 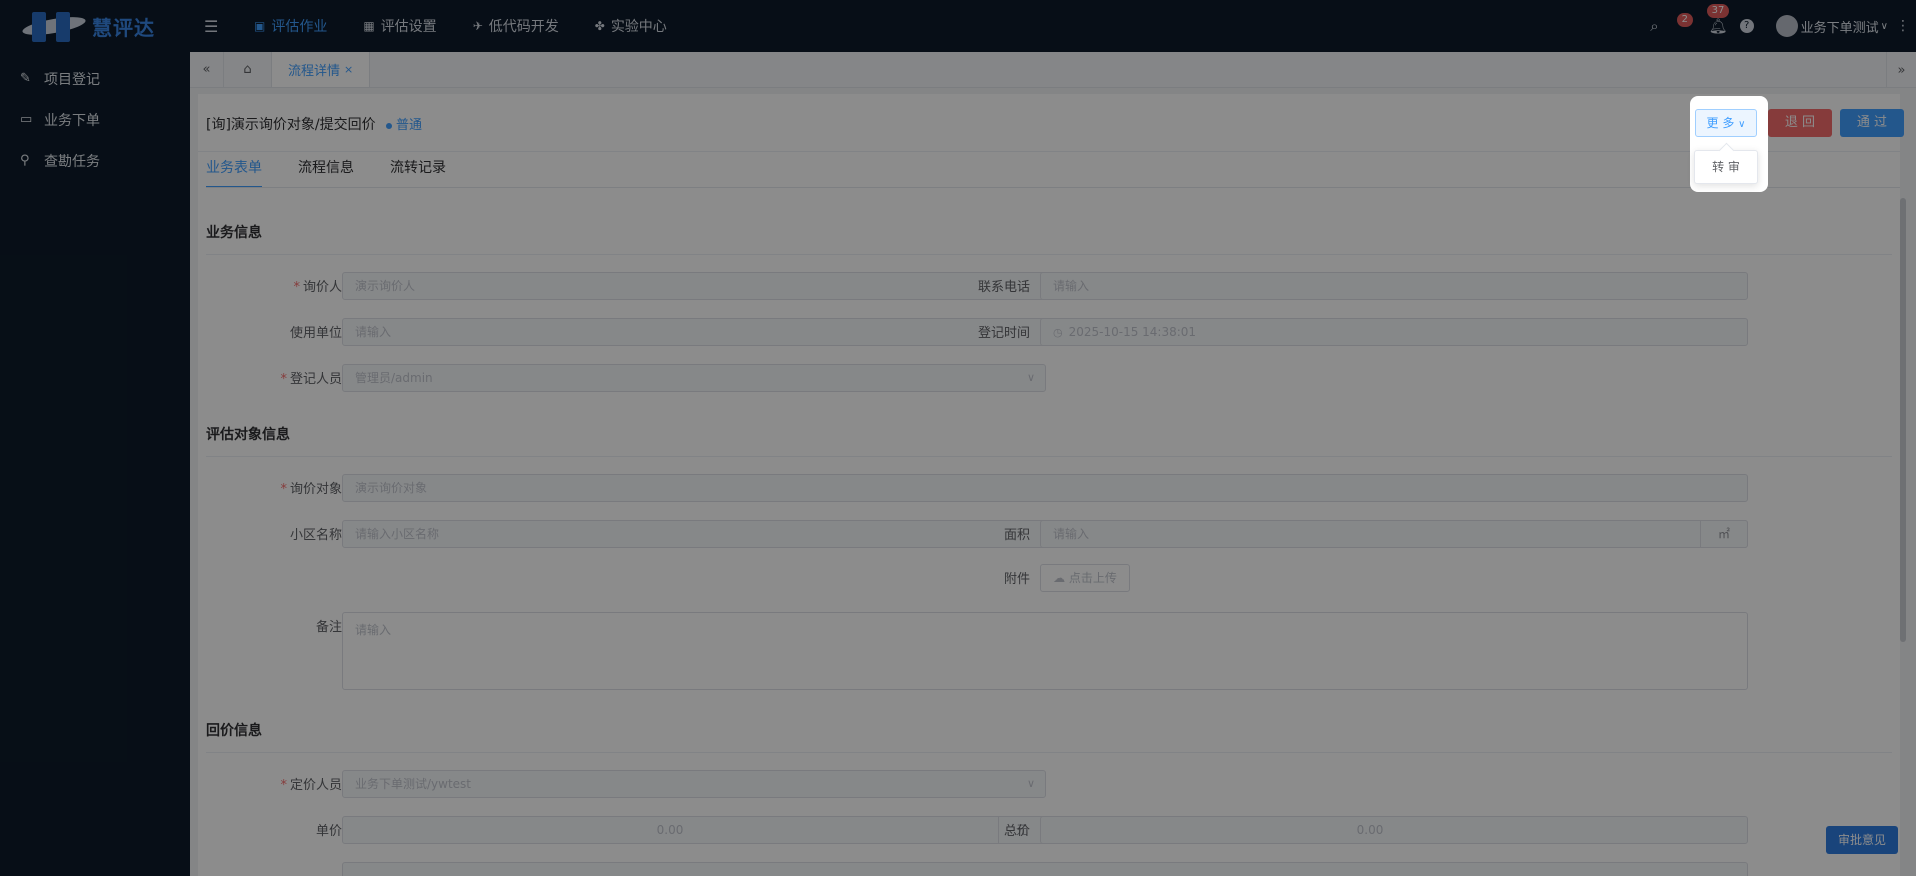 I want to click on more-dropdown-menu: 转 审, so click(x=1726, y=167).